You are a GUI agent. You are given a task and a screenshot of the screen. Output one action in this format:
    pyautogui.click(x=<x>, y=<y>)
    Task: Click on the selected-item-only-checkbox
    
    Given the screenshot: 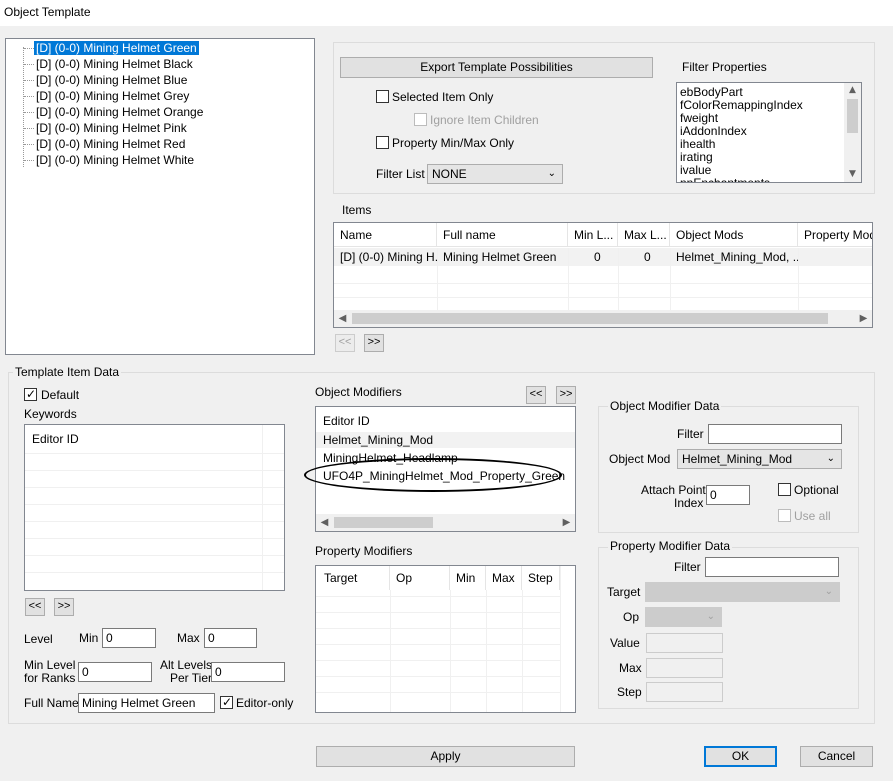 What is the action you would take?
    pyautogui.click(x=382, y=96)
    